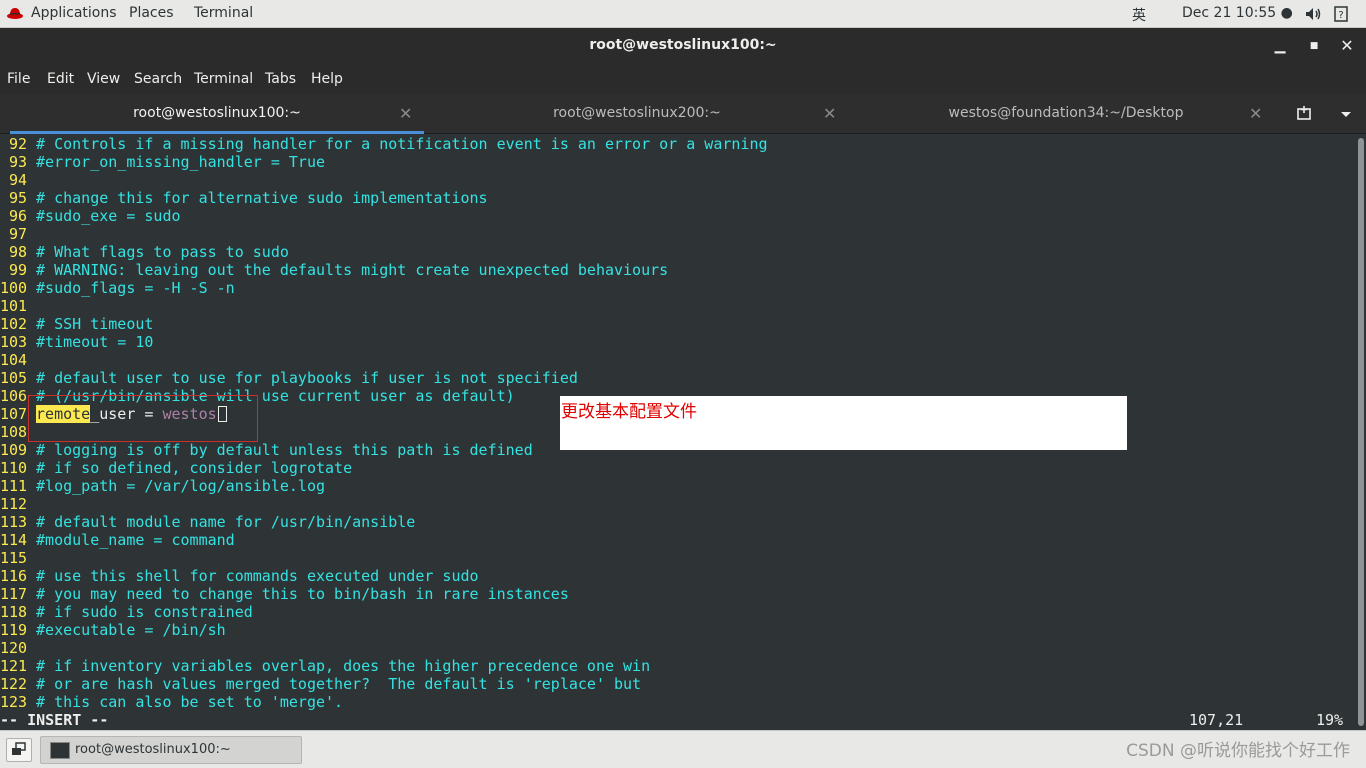 The height and width of the screenshot is (768, 1366). Describe the element at coordinates (1346, 115) in the screenshot. I see `tab-list-chevron-down-icon` at that location.